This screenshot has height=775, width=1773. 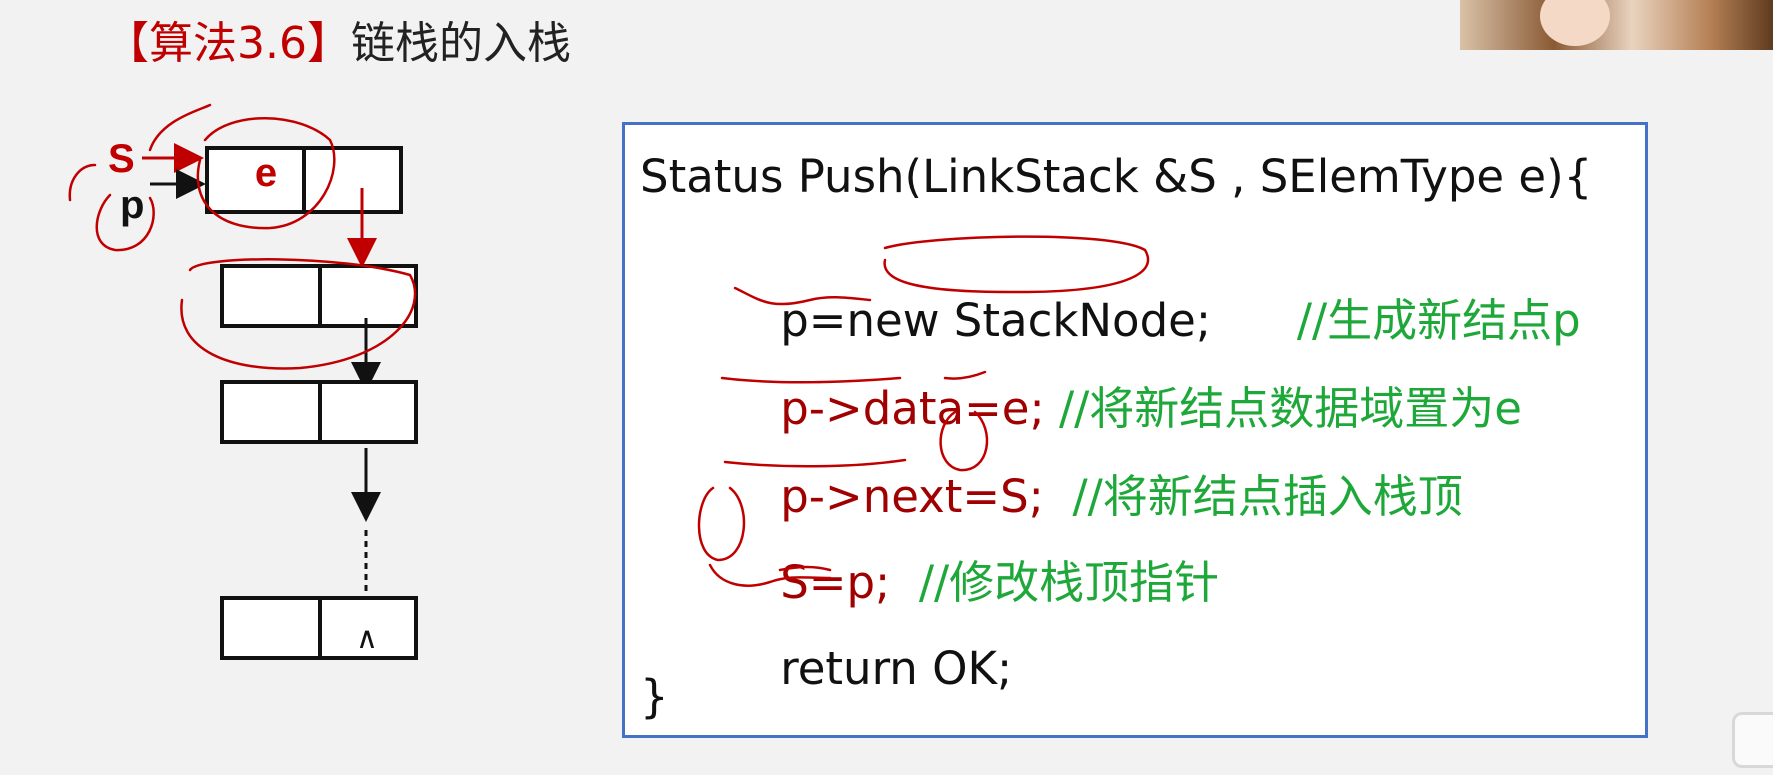 I want to click on code-line-return: return OK;, so click(x=867, y=669).